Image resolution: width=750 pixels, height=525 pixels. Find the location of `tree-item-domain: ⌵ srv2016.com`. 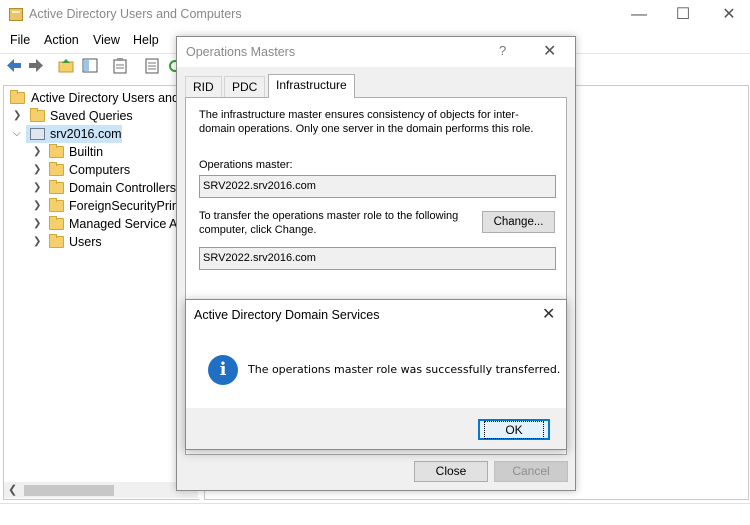

tree-item-domain: ⌵ srv2016.com is located at coordinates (101, 134).